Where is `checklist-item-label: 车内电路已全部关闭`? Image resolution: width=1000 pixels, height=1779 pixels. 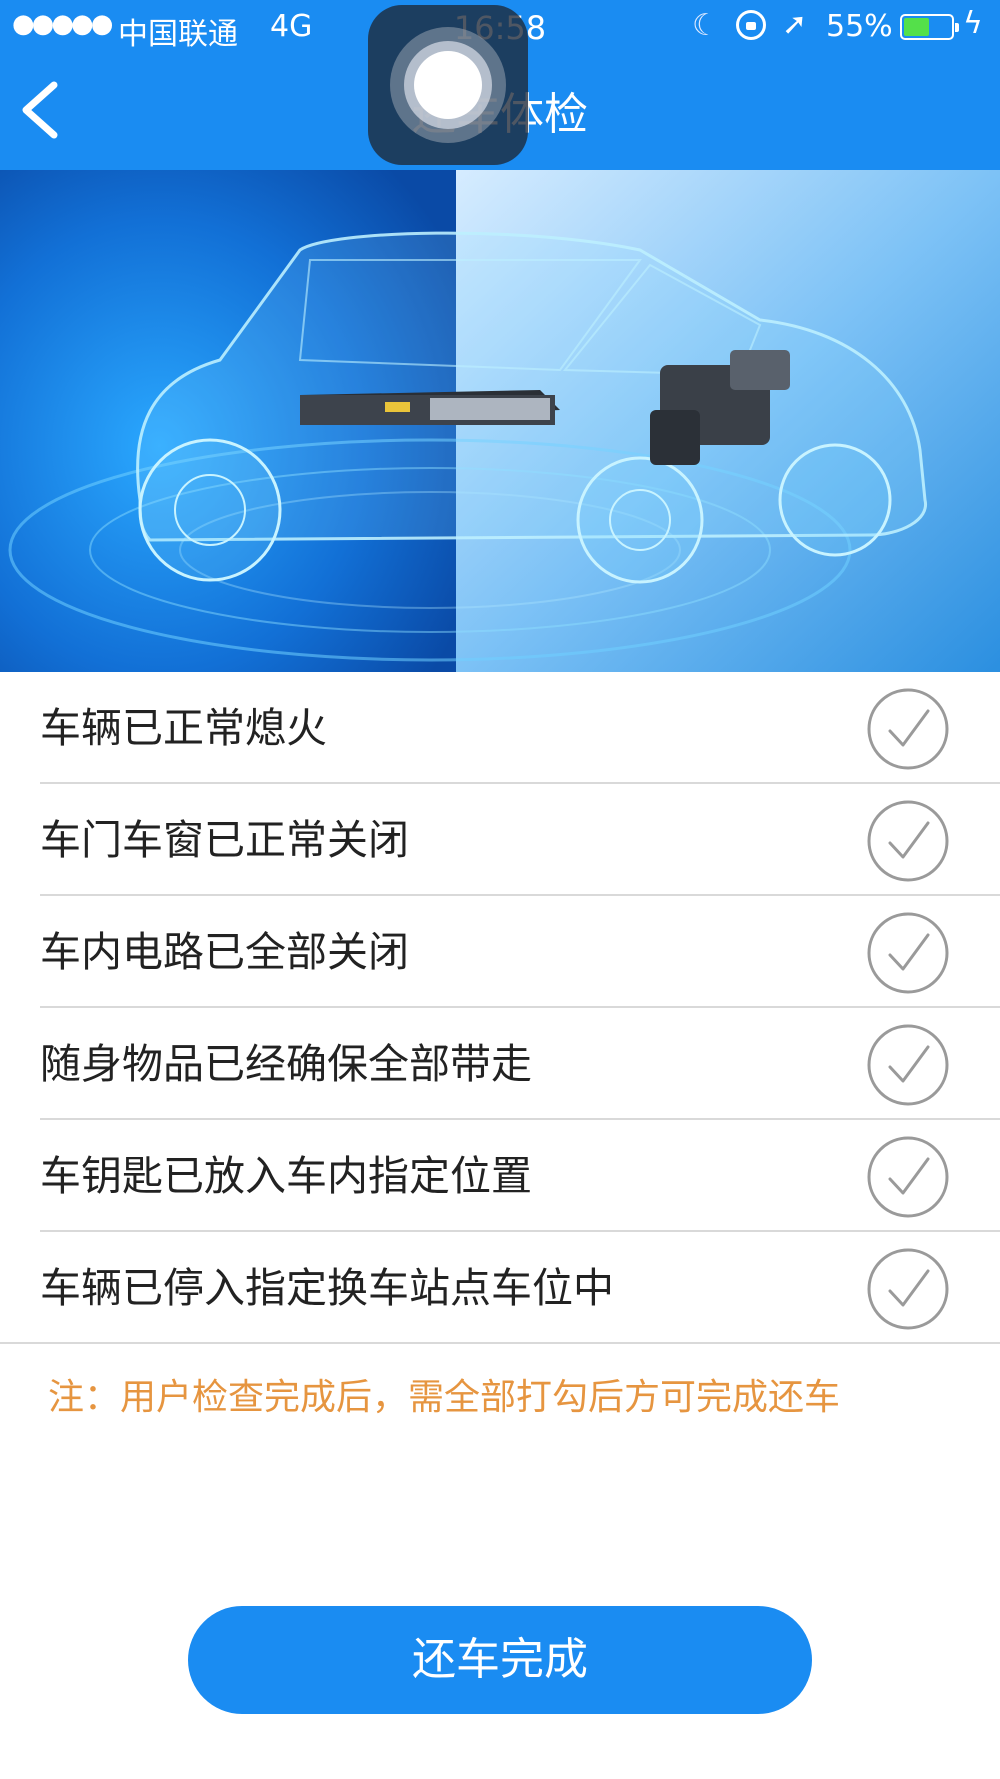 checklist-item-label: 车内电路已全部关闭 is located at coordinates (224, 952).